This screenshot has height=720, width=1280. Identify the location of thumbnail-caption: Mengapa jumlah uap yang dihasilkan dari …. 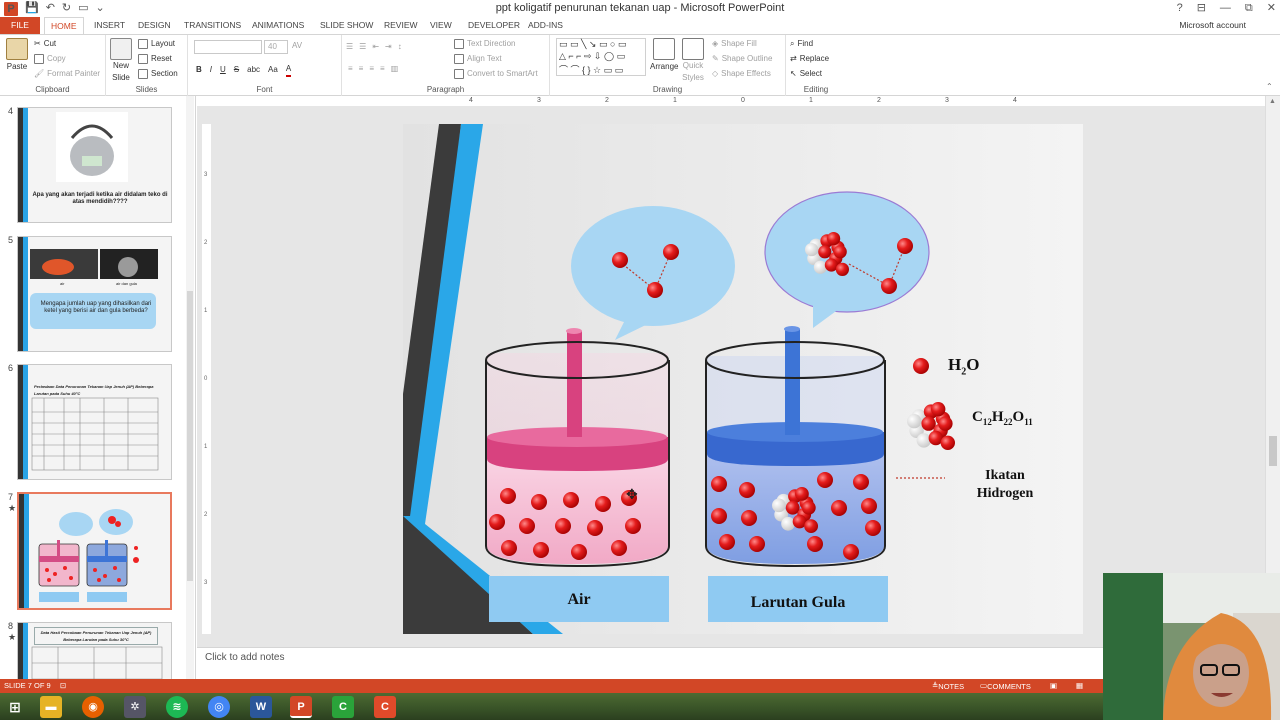
(96, 307).